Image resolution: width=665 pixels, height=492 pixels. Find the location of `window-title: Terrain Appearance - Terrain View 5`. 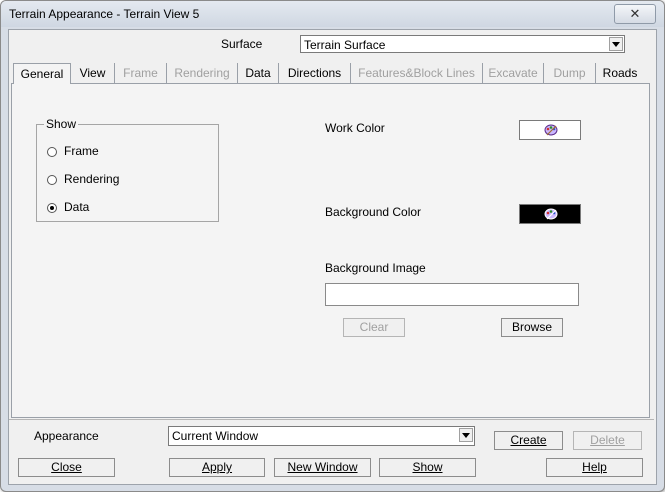

window-title: Terrain Appearance - Terrain View 5 is located at coordinates (104, 14).